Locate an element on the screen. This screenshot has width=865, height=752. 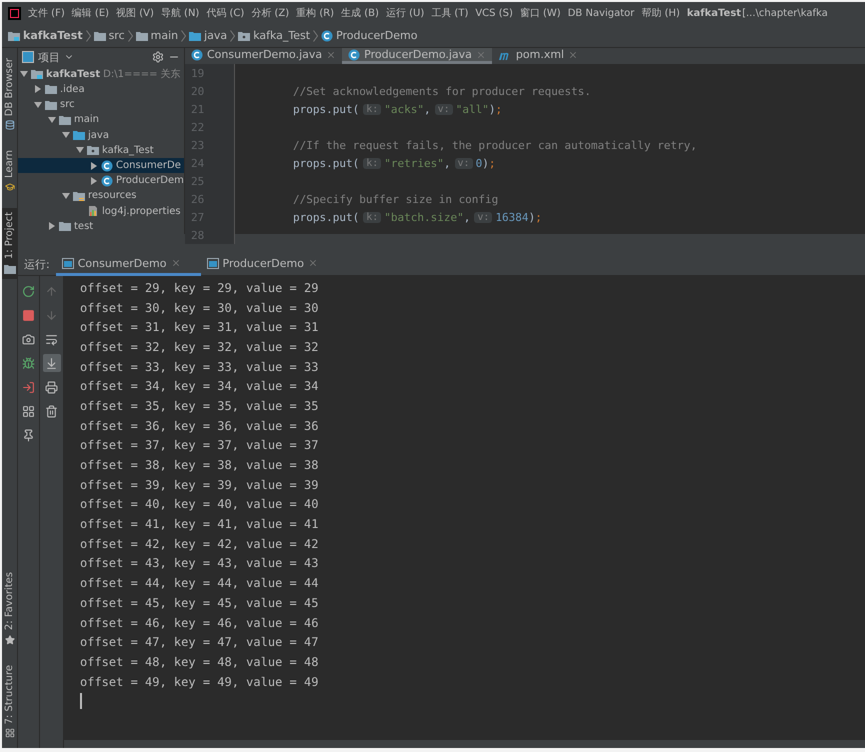
trash-icon is located at coordinates (51, 411).